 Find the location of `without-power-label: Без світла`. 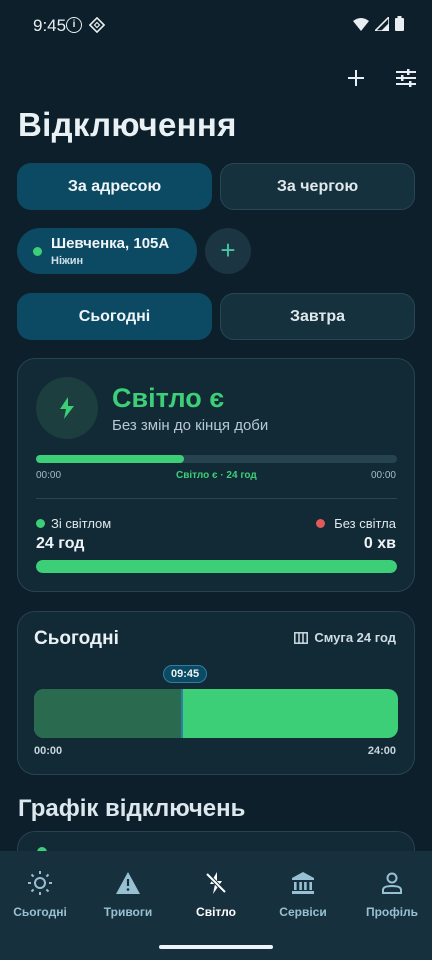

without-power-label: Без світла is located at coordinates (365, 523).